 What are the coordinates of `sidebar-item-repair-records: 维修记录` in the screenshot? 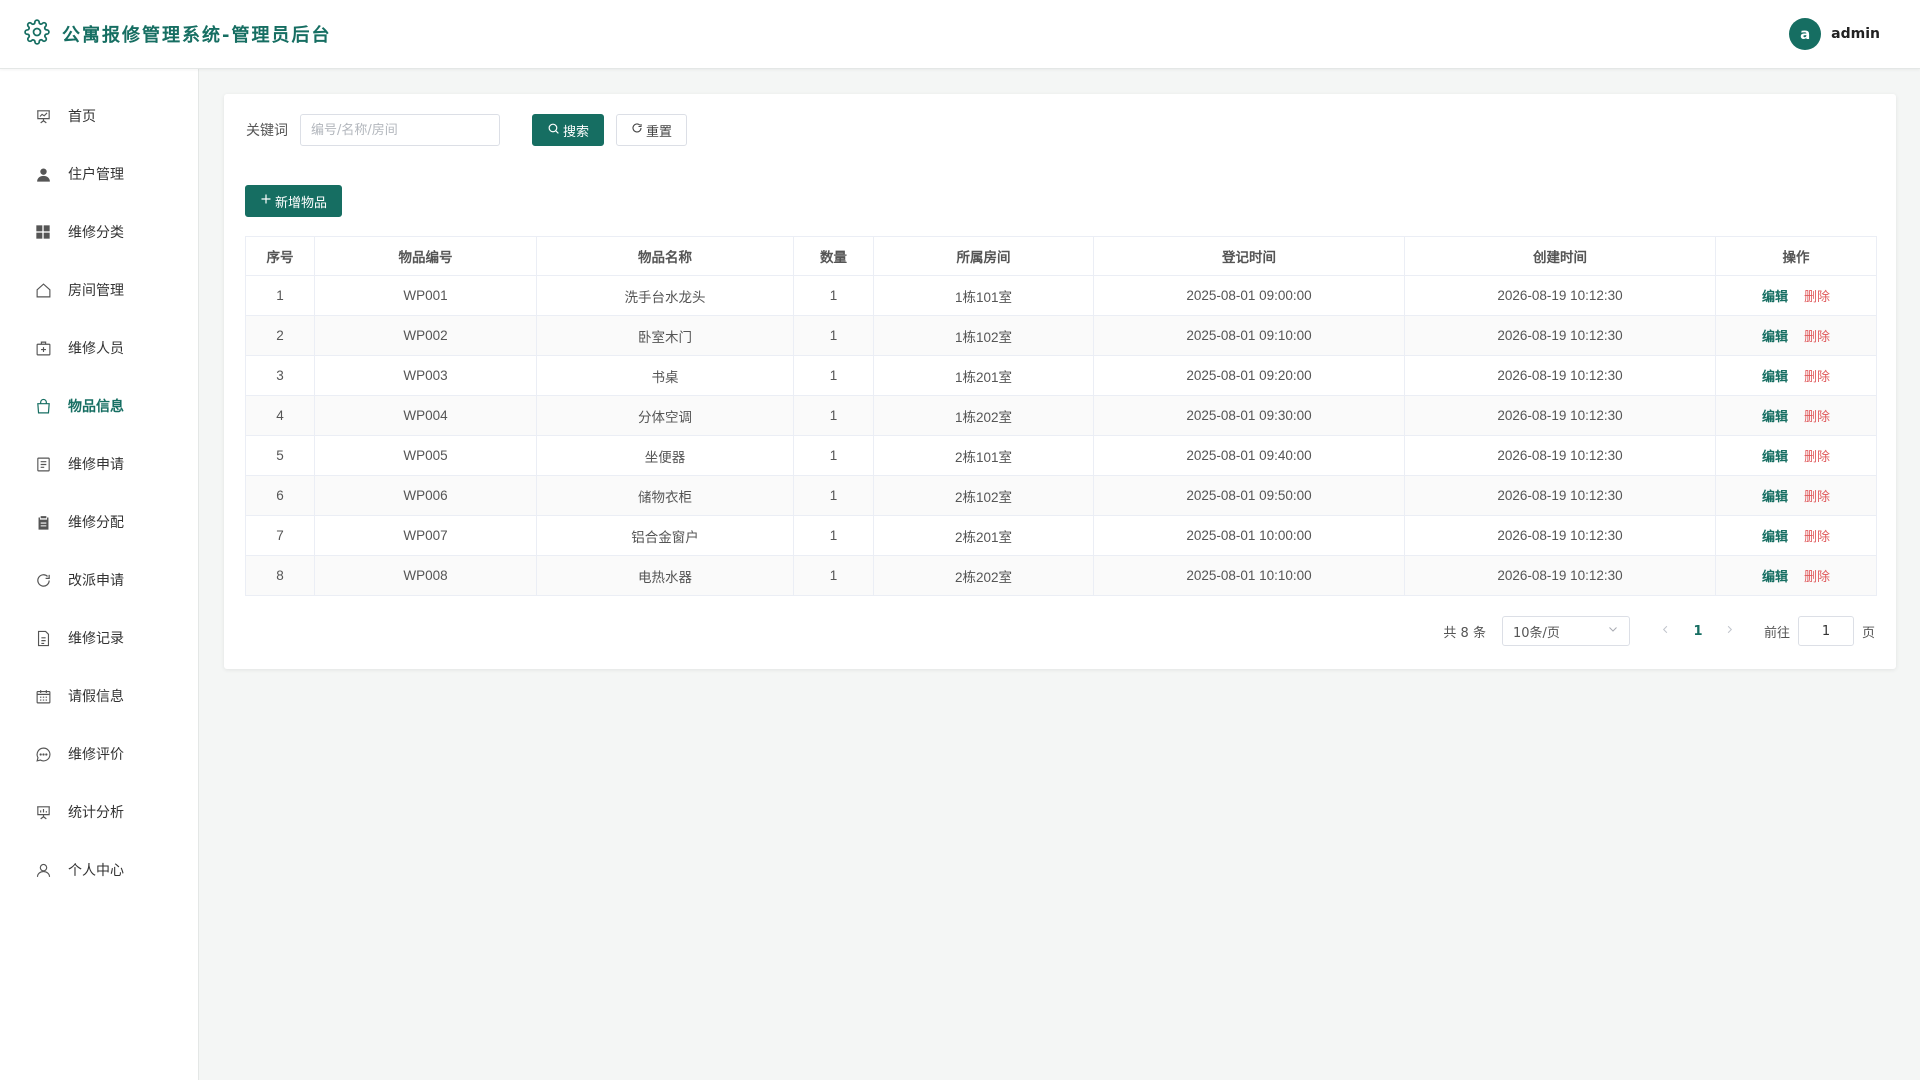 It's located at (99, 638).